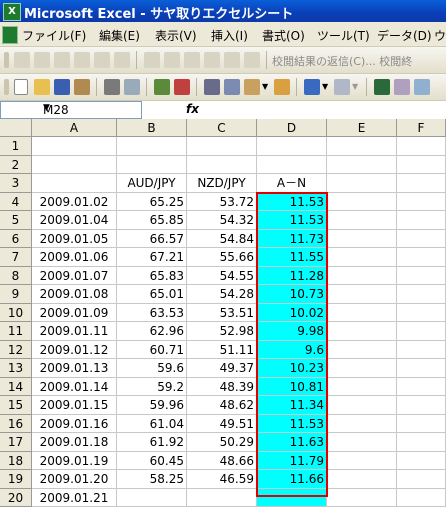  Describe the element at coordinates (152, 350) in the screenshot. I see `cell-b12: 60.71` at that location.